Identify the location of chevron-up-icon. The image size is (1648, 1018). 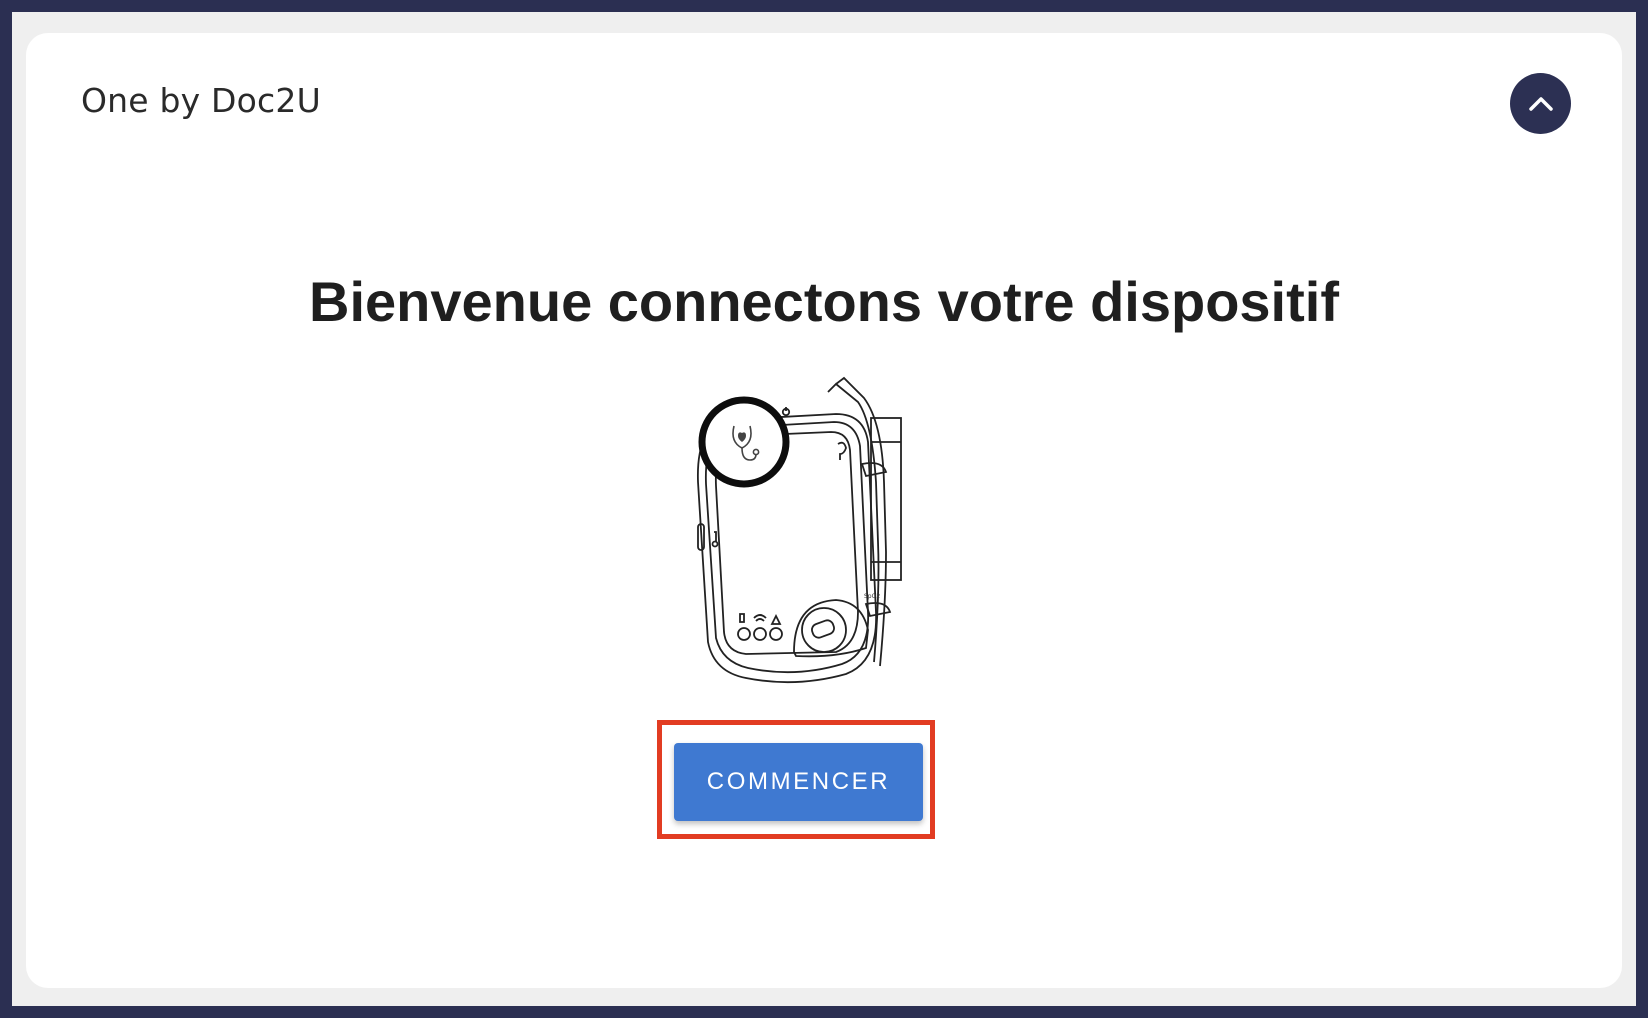
(1540, 103).